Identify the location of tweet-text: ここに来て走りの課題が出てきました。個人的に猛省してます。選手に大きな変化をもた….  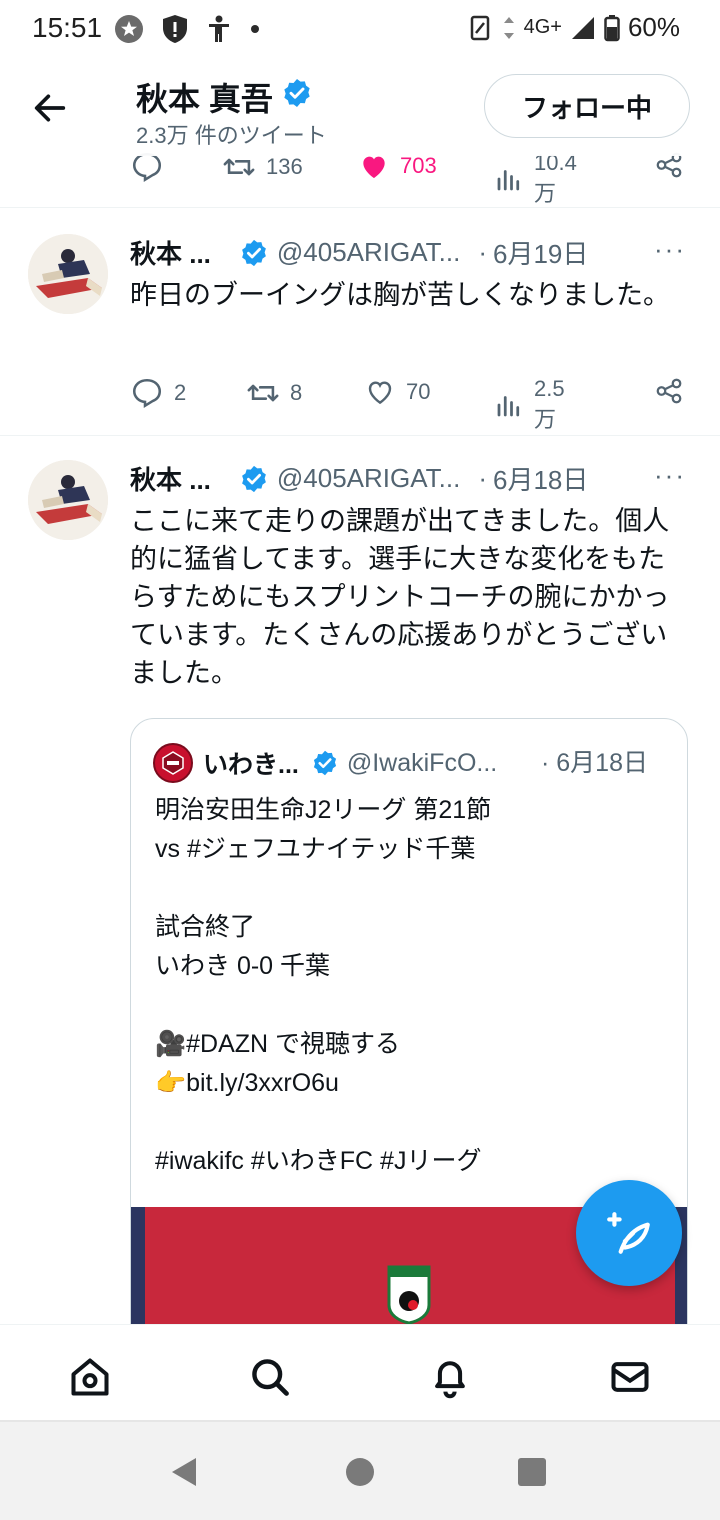
(400, 597).